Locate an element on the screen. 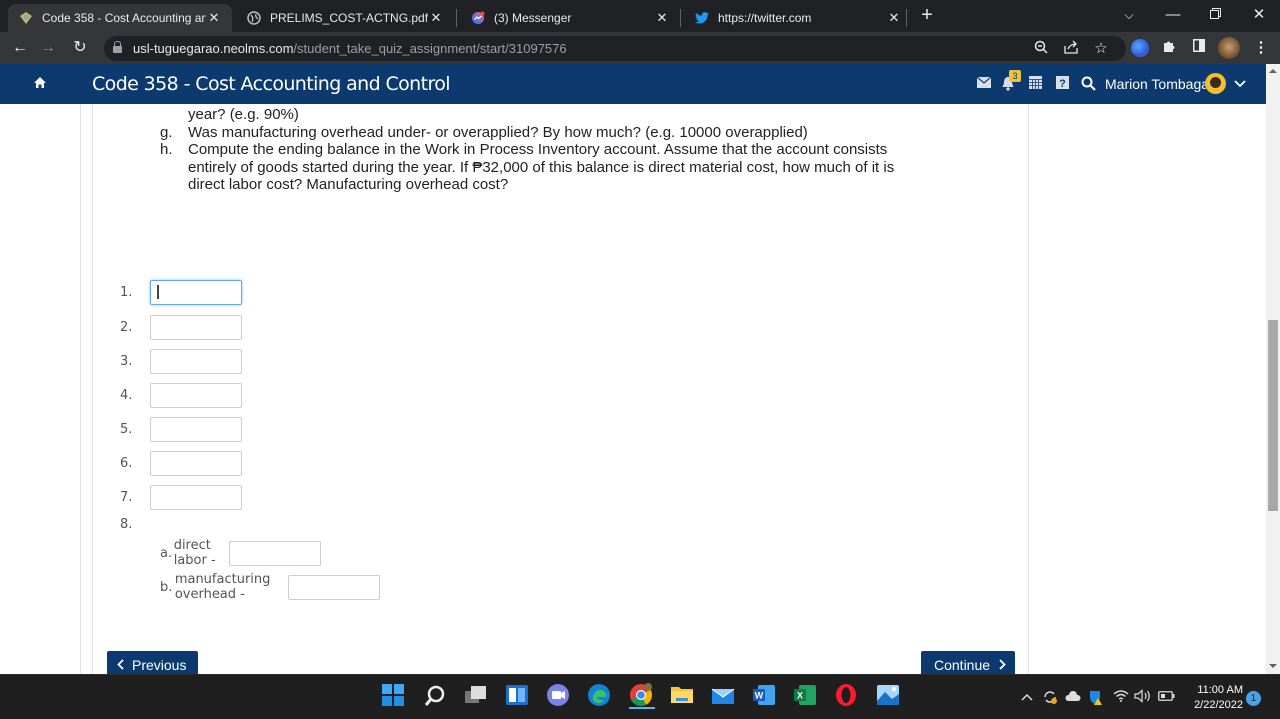 The width and height of the screenshot is (1280, 719). system-clock: 11:00 AM 2/22/2022 is located at coordinates (1213, 698).